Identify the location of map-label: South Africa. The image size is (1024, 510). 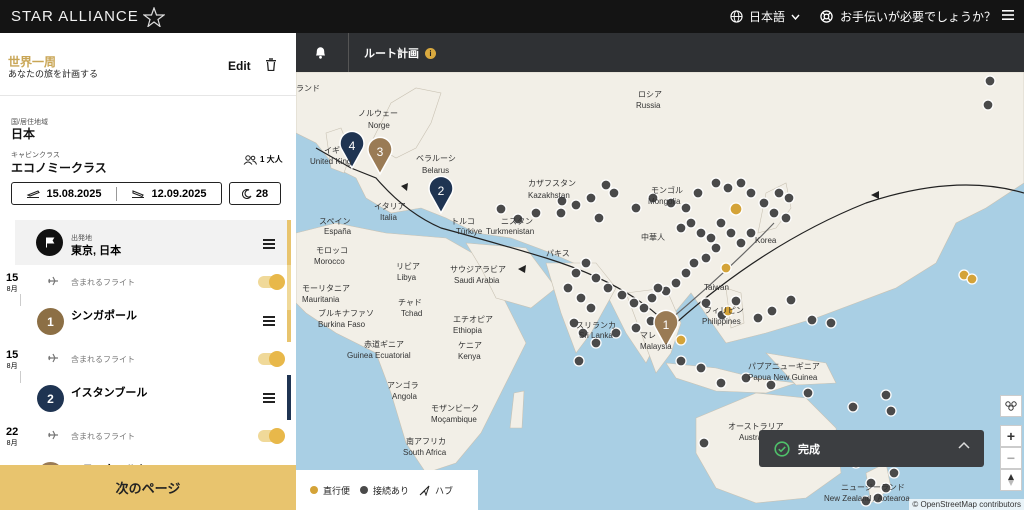
(425, 452).